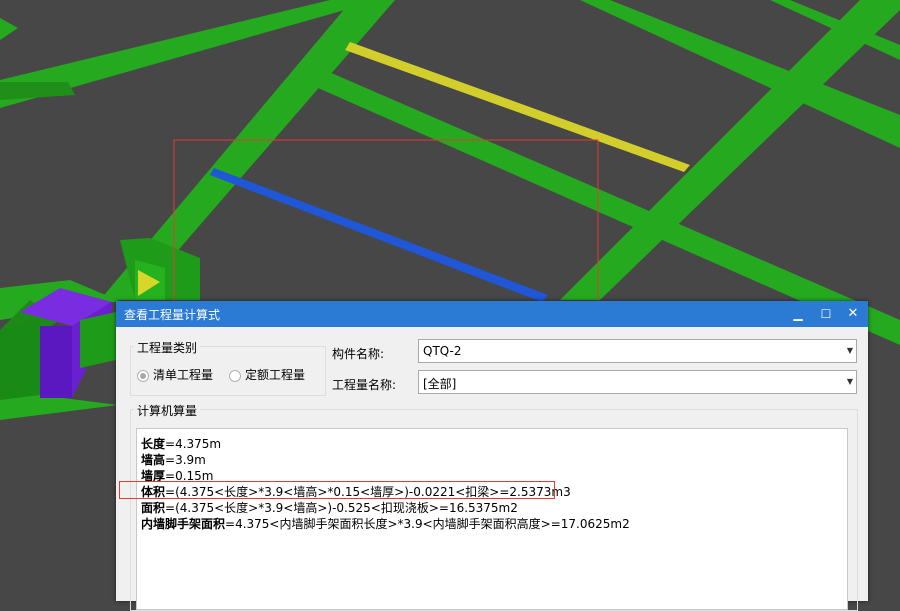  Describe the element at coordinates (56, 362) in the screenshot. I see `purple-block` at that location.